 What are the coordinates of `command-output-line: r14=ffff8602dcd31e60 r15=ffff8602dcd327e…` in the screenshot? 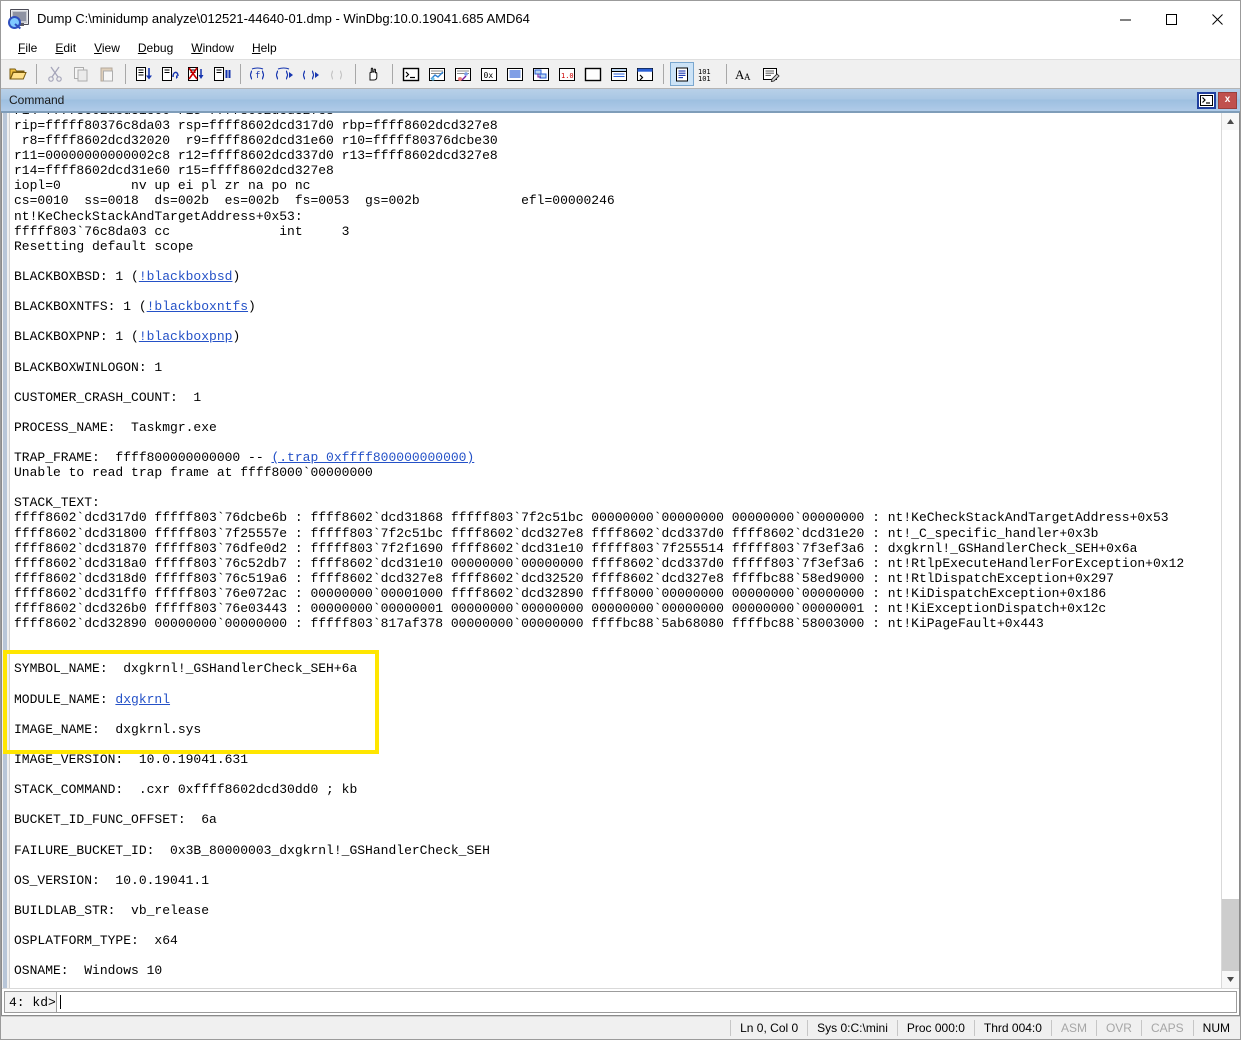 It's located at (174, 171).